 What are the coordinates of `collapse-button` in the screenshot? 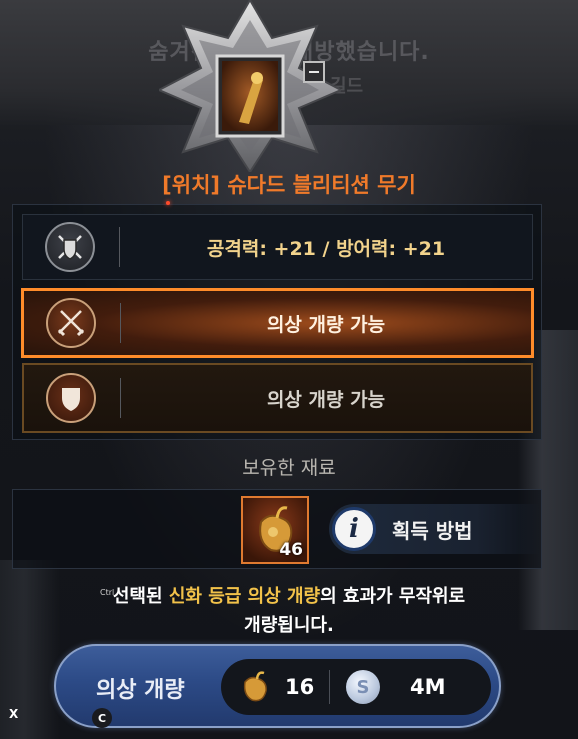 It's located at (314, 72).